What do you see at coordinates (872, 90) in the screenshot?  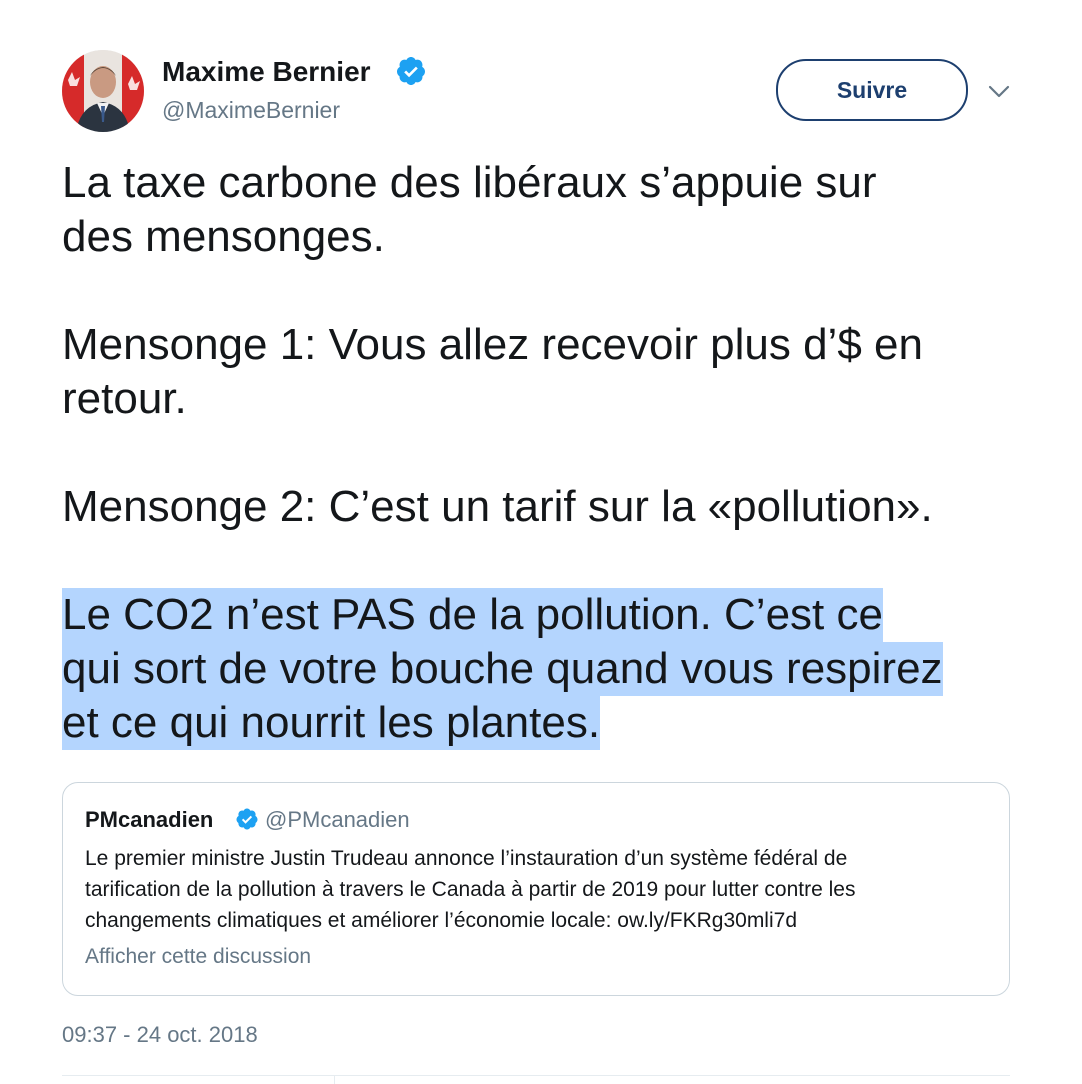 I see `follow-button: Suivre` at bounding box center [872, 90].